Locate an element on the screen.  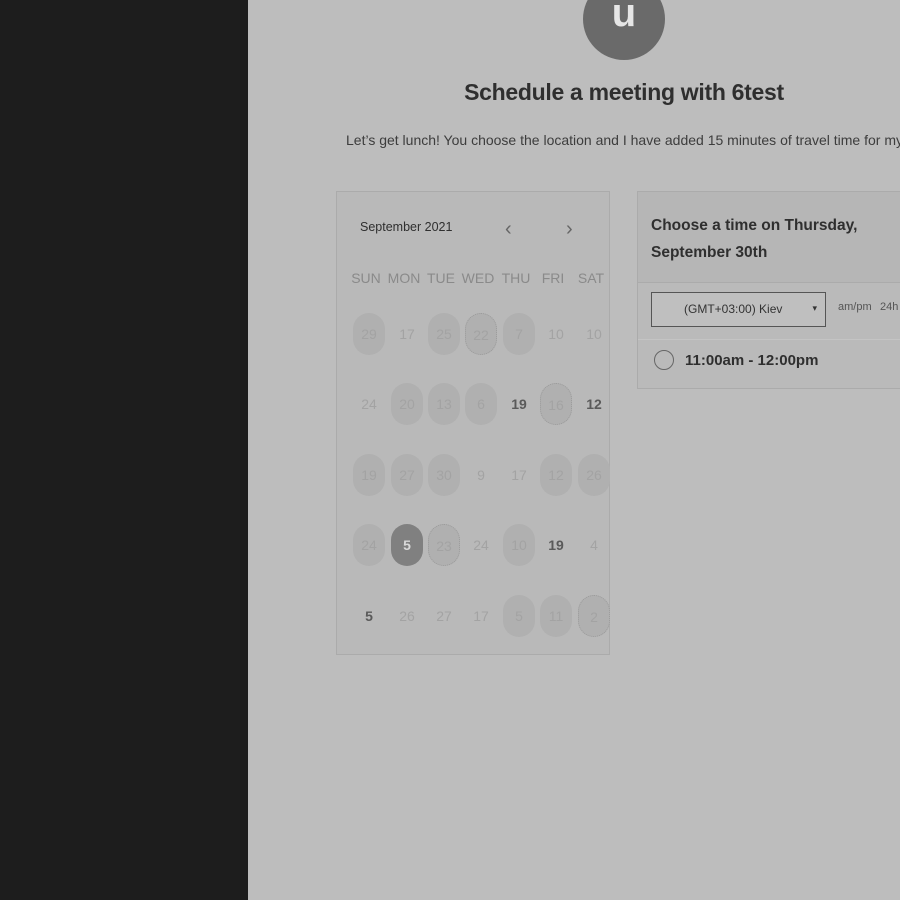
calendar-day-cell: 2 is located at coordinates (594, 616).